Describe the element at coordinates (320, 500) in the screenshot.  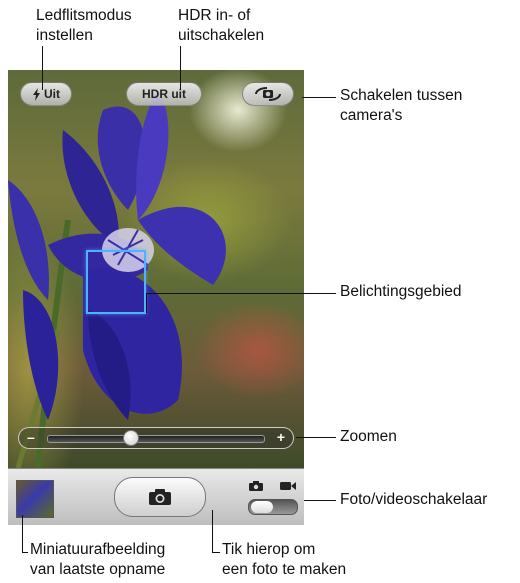
I see `leader-photo-video` at that location.